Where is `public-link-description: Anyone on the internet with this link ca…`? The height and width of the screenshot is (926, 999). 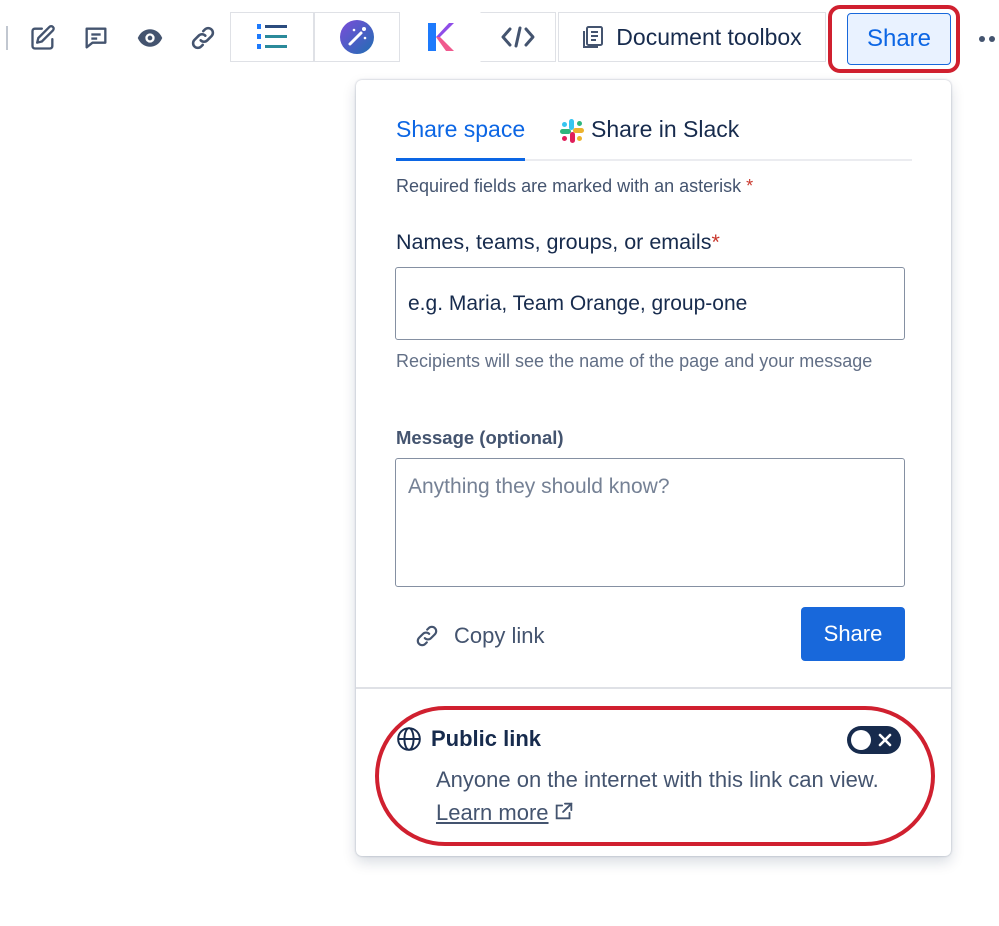
public-link-description: Anyone on the internet with this link ca… is located at coordinates (671, 796).